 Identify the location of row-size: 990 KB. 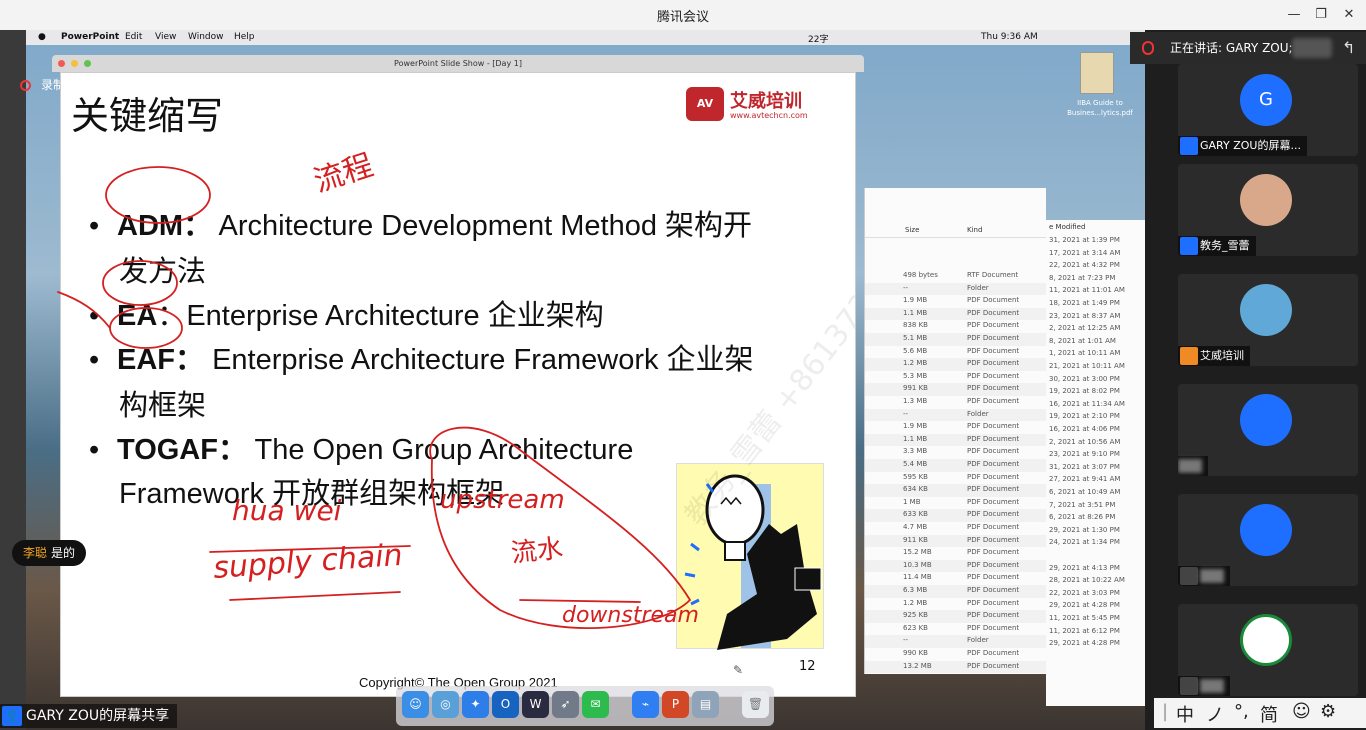
(915, 653).